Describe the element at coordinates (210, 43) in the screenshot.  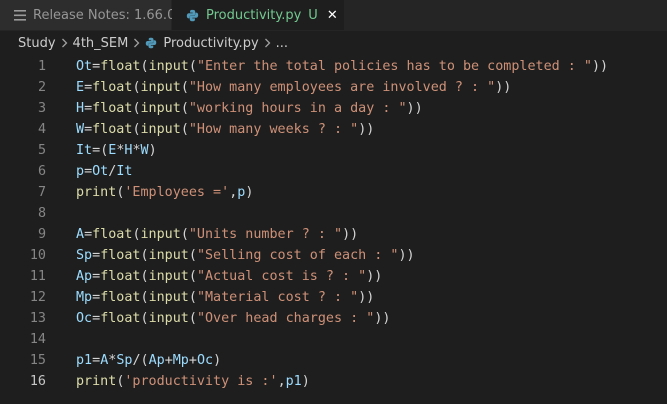
I see `breadcrumb-item-file: Productivity.py` at that location.